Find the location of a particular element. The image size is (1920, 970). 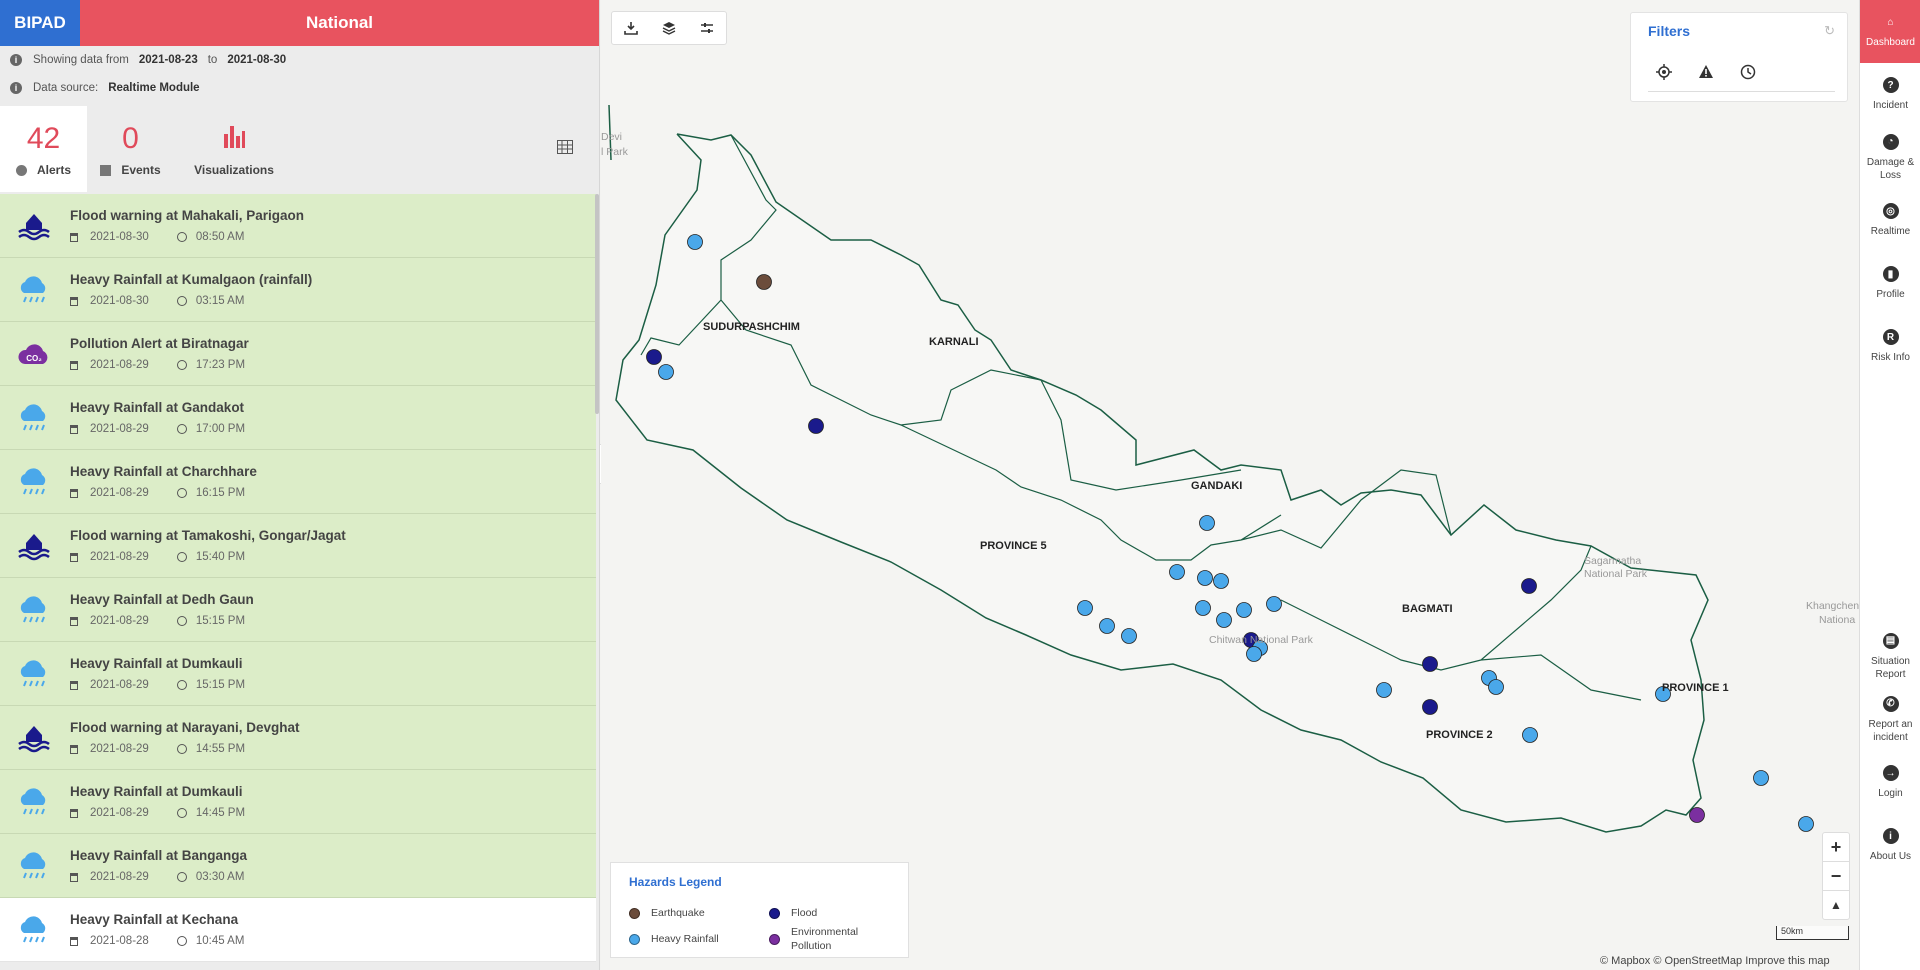

nav-login: → Login is located at coordinates (1890, 782).